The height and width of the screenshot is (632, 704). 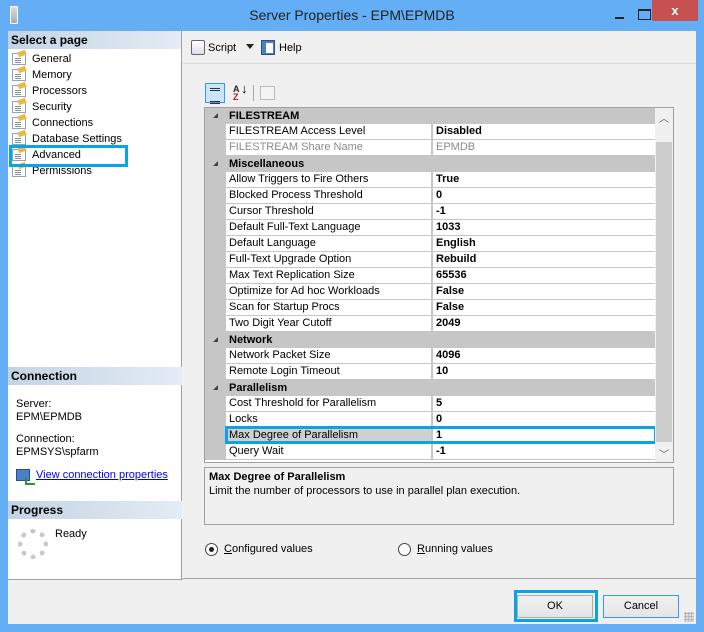 What do you see at coordinates (544, 403) in the screenshot?
I see `property-value: 5` at bounding box center [544, 403].